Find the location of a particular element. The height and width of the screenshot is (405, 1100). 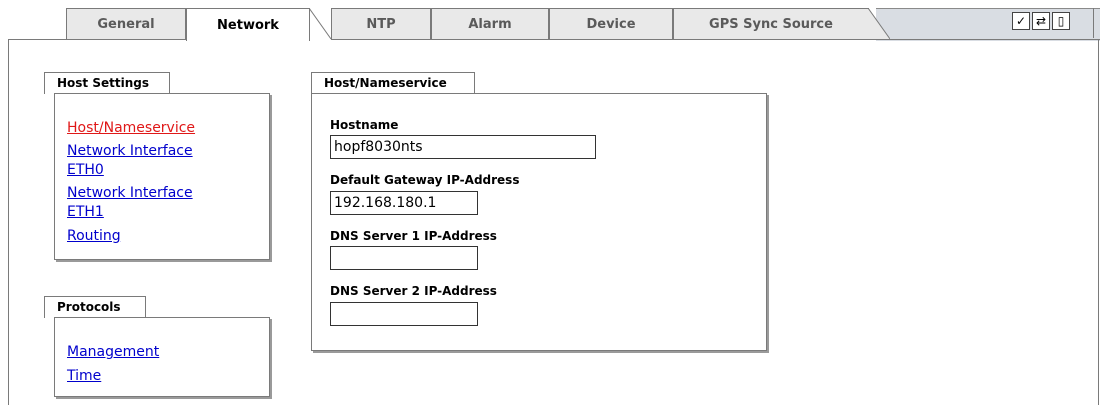

tab-gps-sync-source: GPS Sync Source is located at coordinates (771, 23).